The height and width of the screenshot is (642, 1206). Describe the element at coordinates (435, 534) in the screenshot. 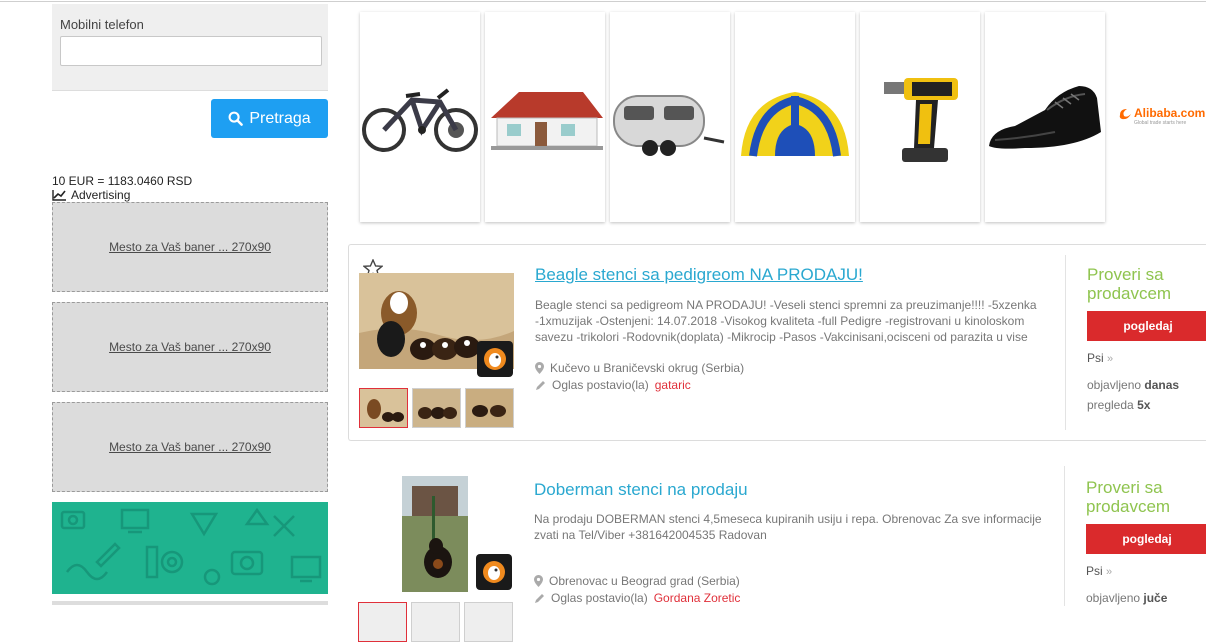

I see `listing-main-photo` at that location.